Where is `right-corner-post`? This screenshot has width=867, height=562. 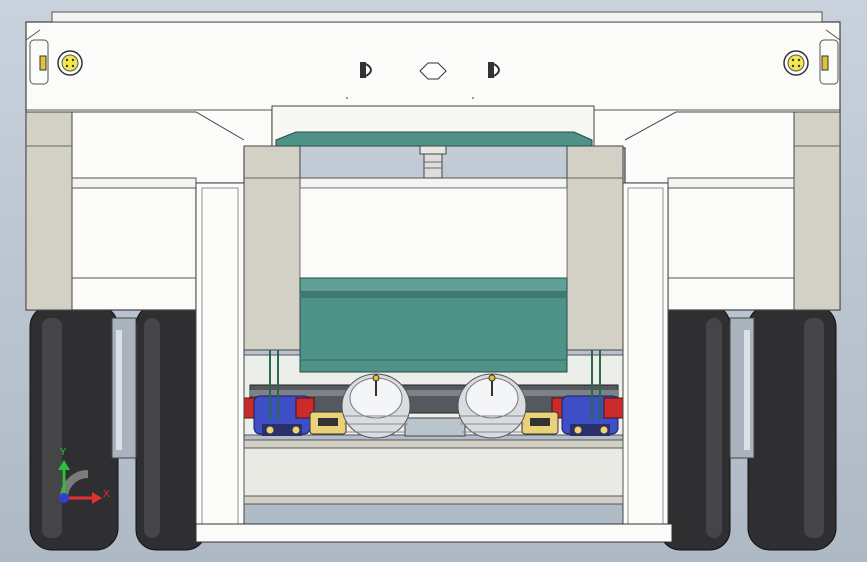 right-corner-post is located at coordinates (817, 211).